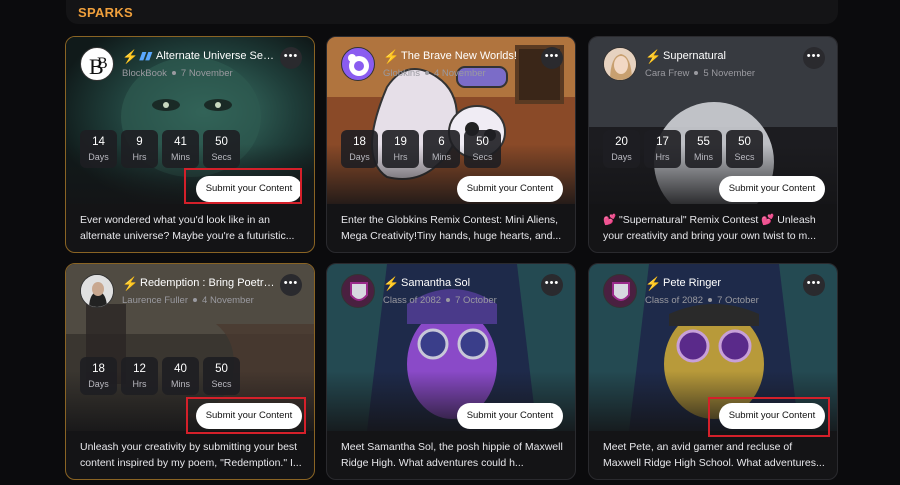 Image resolution: width=900 pixels, height=485 pixels. What do you see at coordinates (177, 73) in the screenshot?
I see `card-meta: BlockBook 7 November` at bounding box center [177, 73].